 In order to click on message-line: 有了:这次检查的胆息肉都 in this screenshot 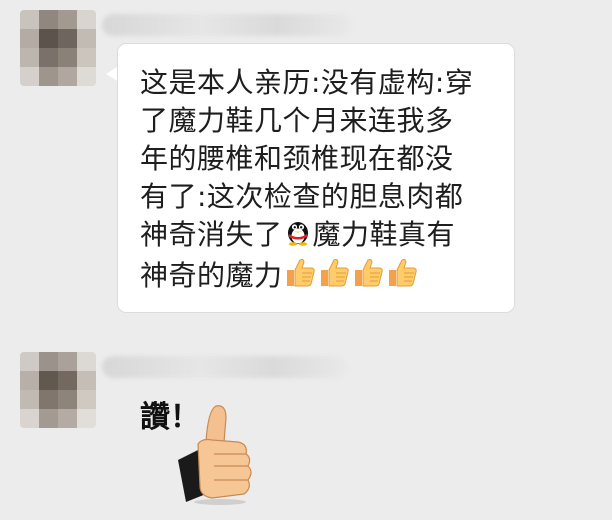, I will do `click(302, 196)`.